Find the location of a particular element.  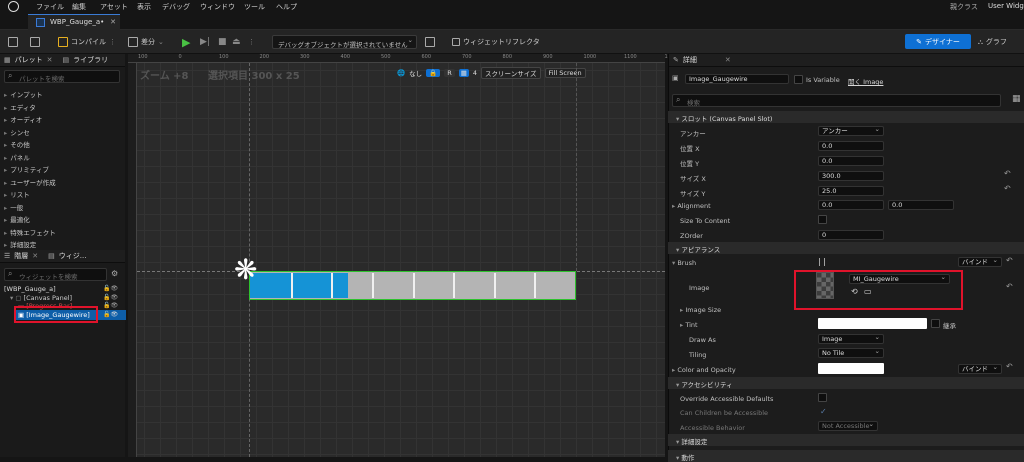

size-y-field: 25.0 is located at coordinates (851, 191).